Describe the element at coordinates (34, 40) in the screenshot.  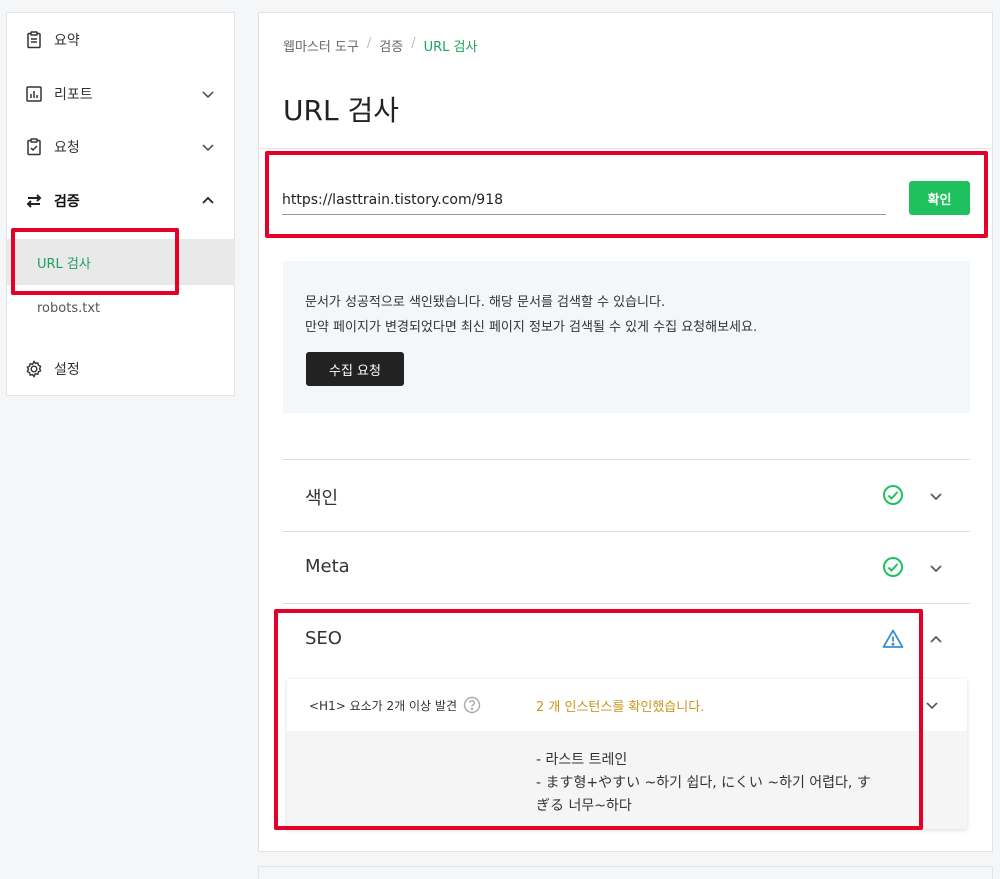
I see `document-icon` at that location.